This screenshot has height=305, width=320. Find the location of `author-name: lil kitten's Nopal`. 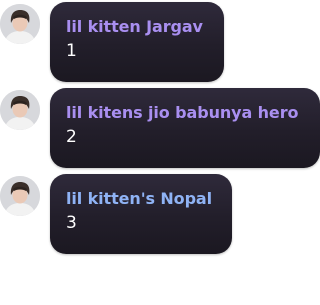

author-name: lil kitten's Nopal is located at coordinates (142, 199).